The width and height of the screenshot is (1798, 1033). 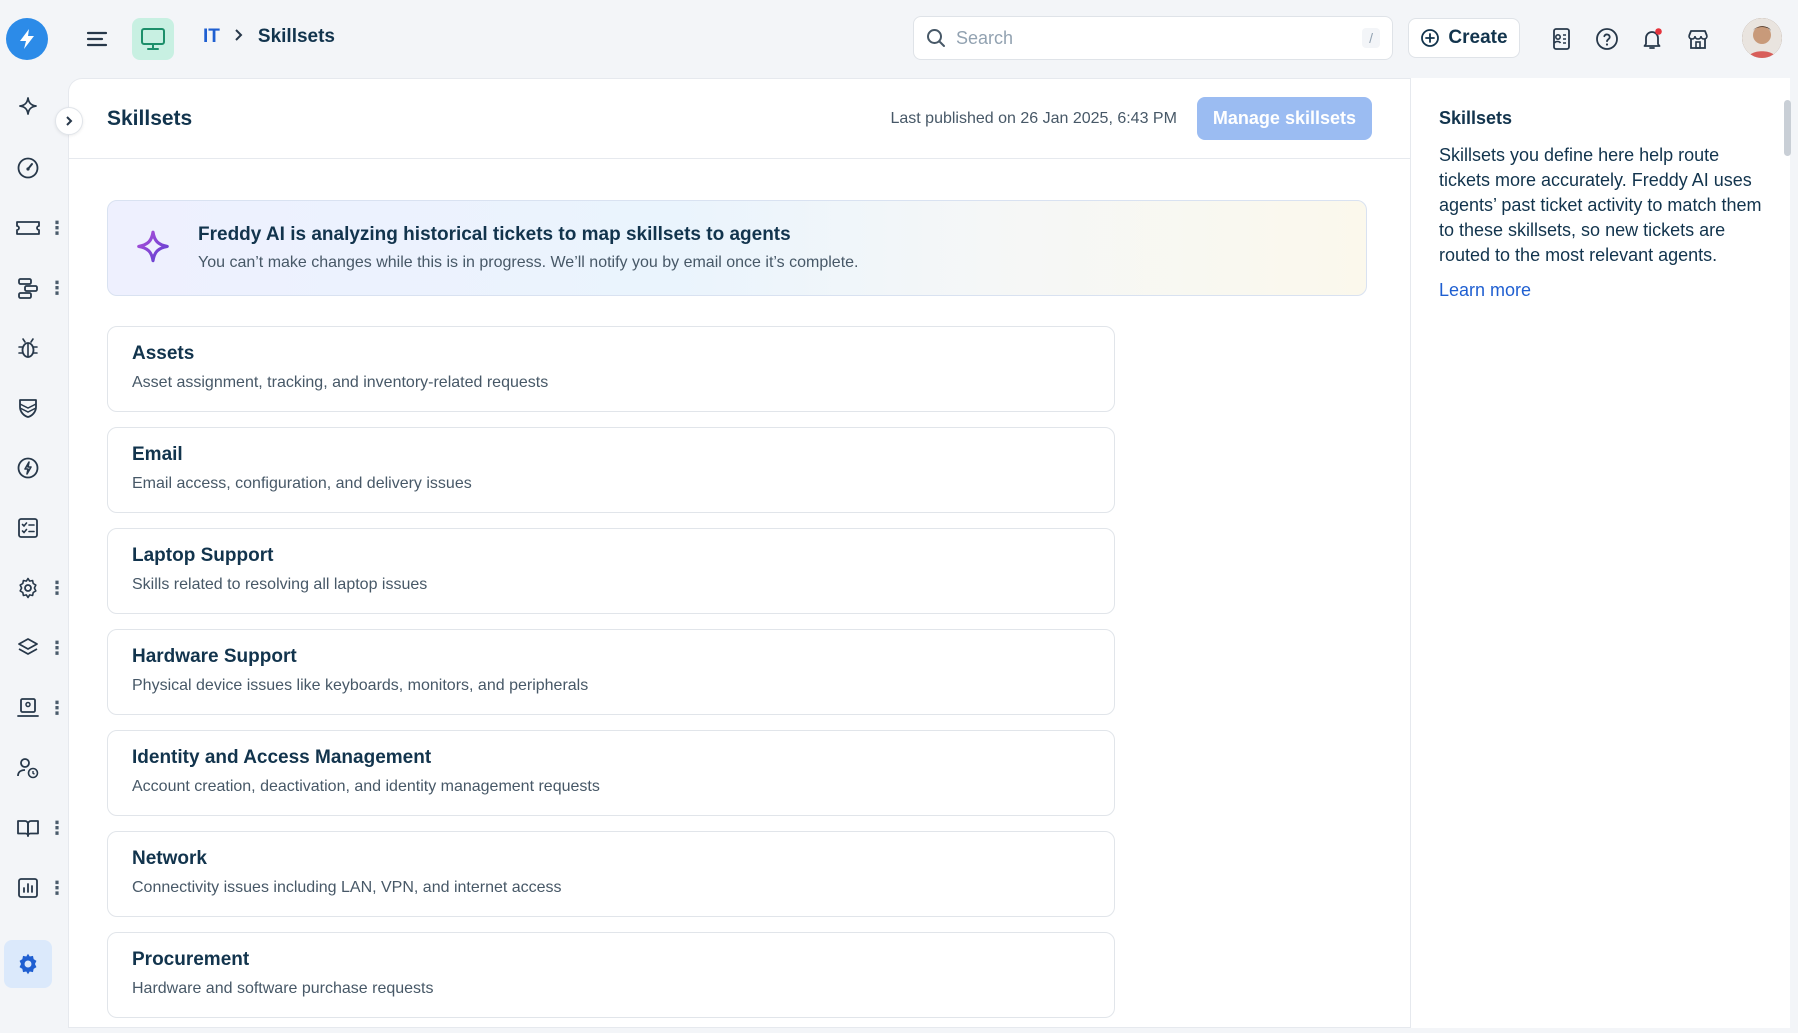 I want to click on avatar, so click(x=1762, y=38).